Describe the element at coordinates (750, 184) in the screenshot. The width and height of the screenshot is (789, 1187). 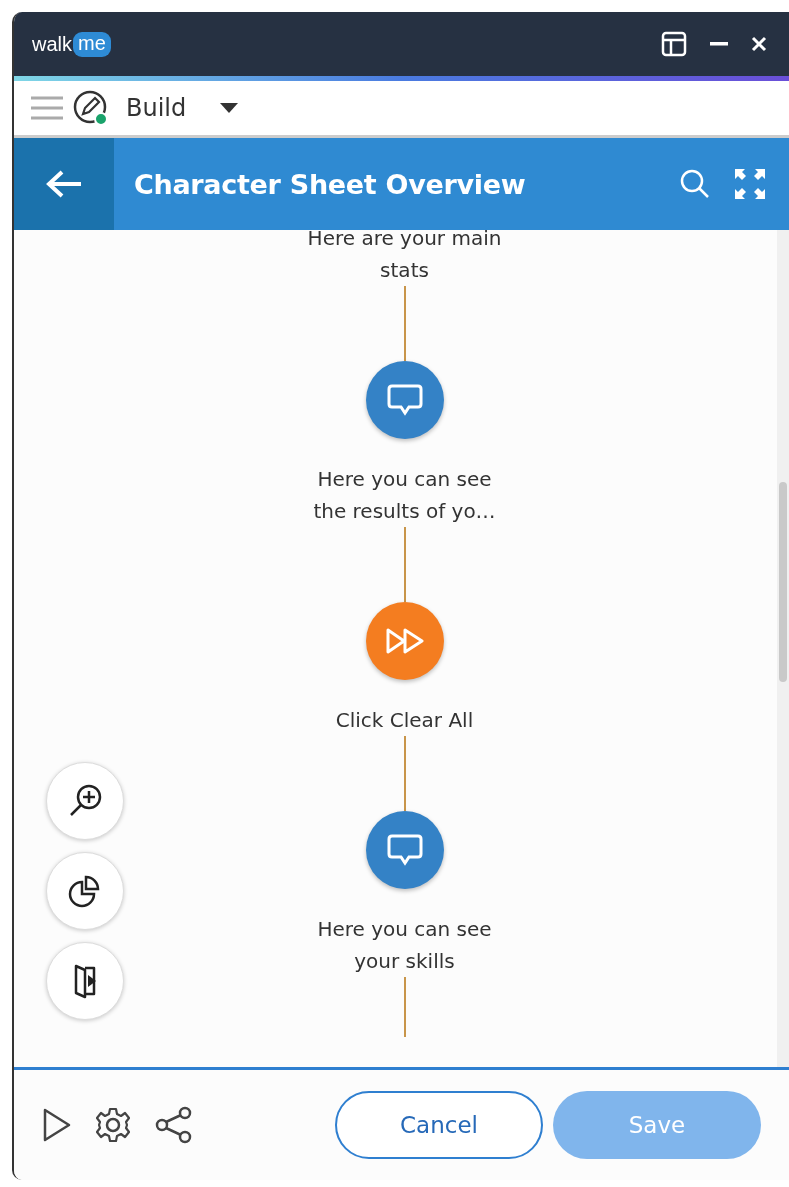
I see `fullscreen-icon` at that location.